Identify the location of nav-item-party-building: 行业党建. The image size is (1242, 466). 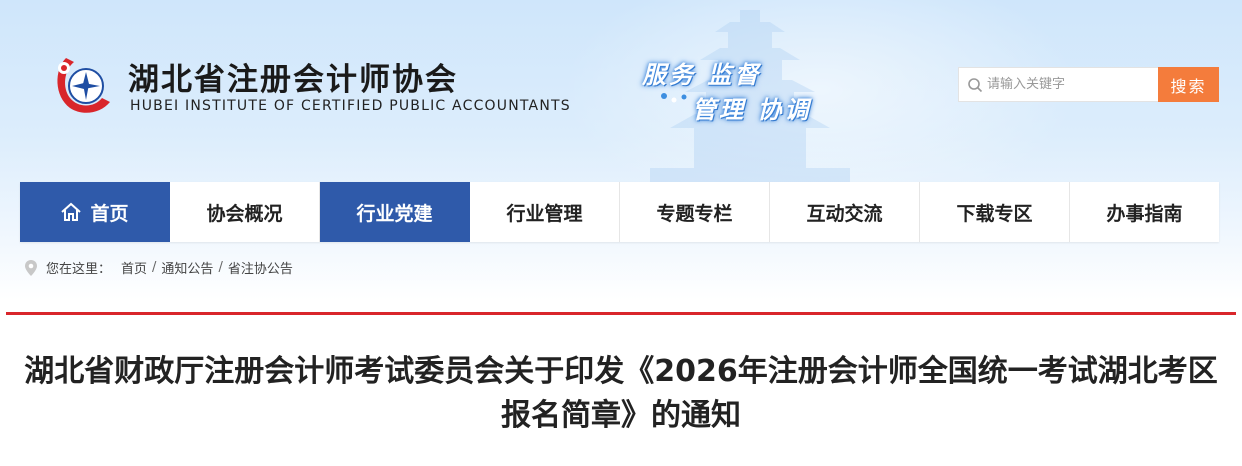
(395, 212).